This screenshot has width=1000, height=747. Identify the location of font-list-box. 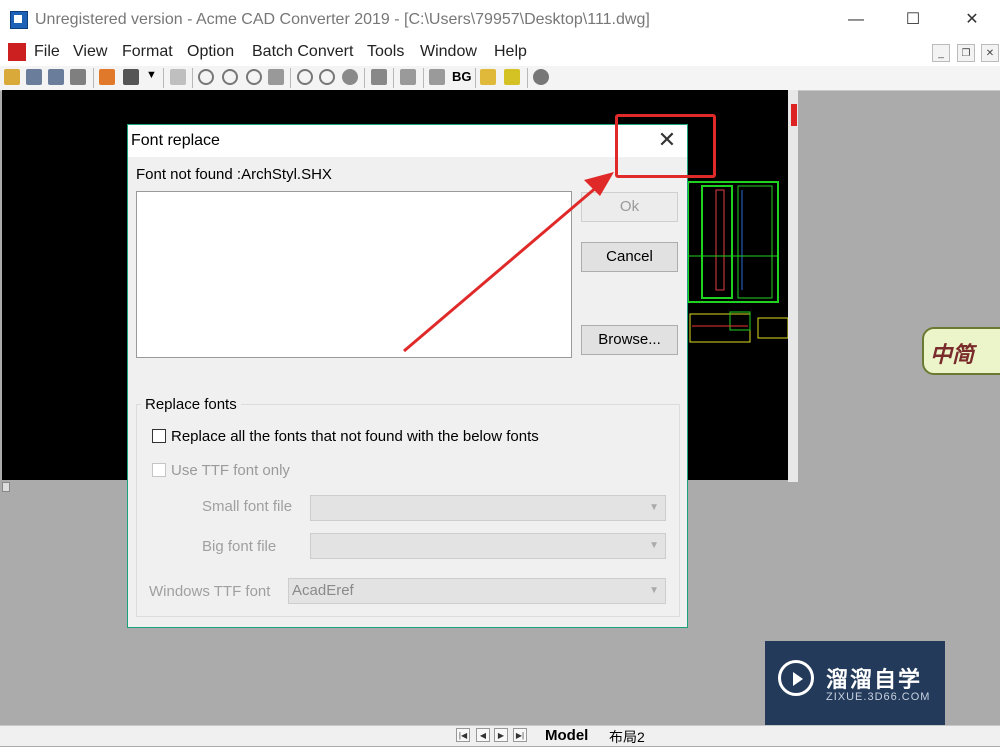
(354, 274).